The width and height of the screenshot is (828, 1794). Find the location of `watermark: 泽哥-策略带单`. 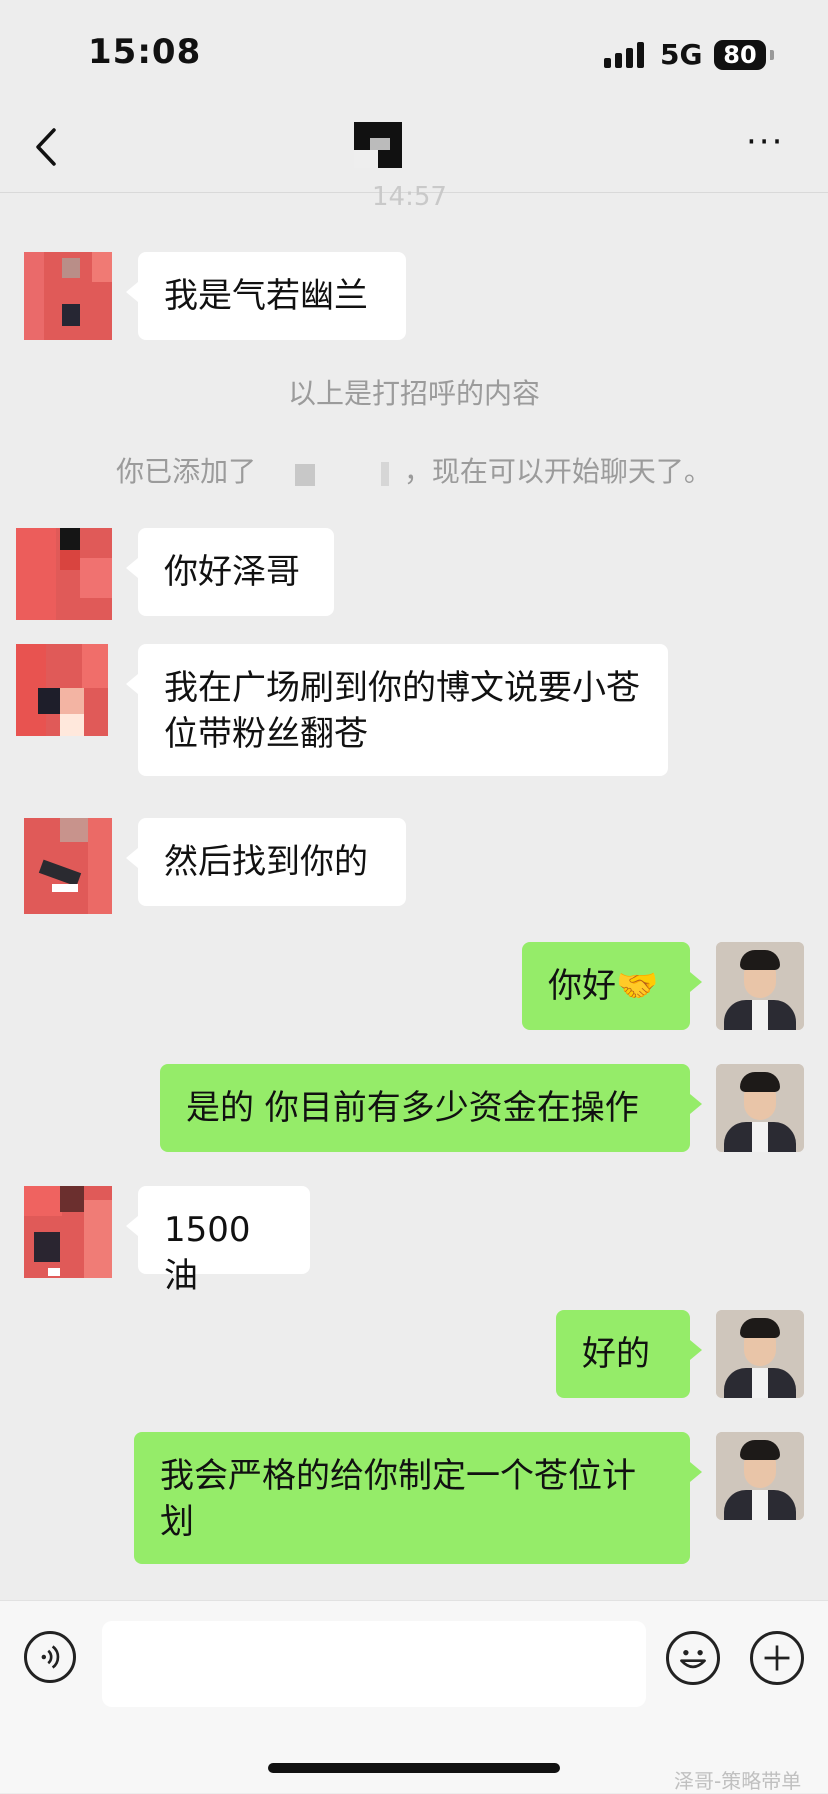

watermark: 泽哥-策略带单 is located at coordinates (738, 1781).